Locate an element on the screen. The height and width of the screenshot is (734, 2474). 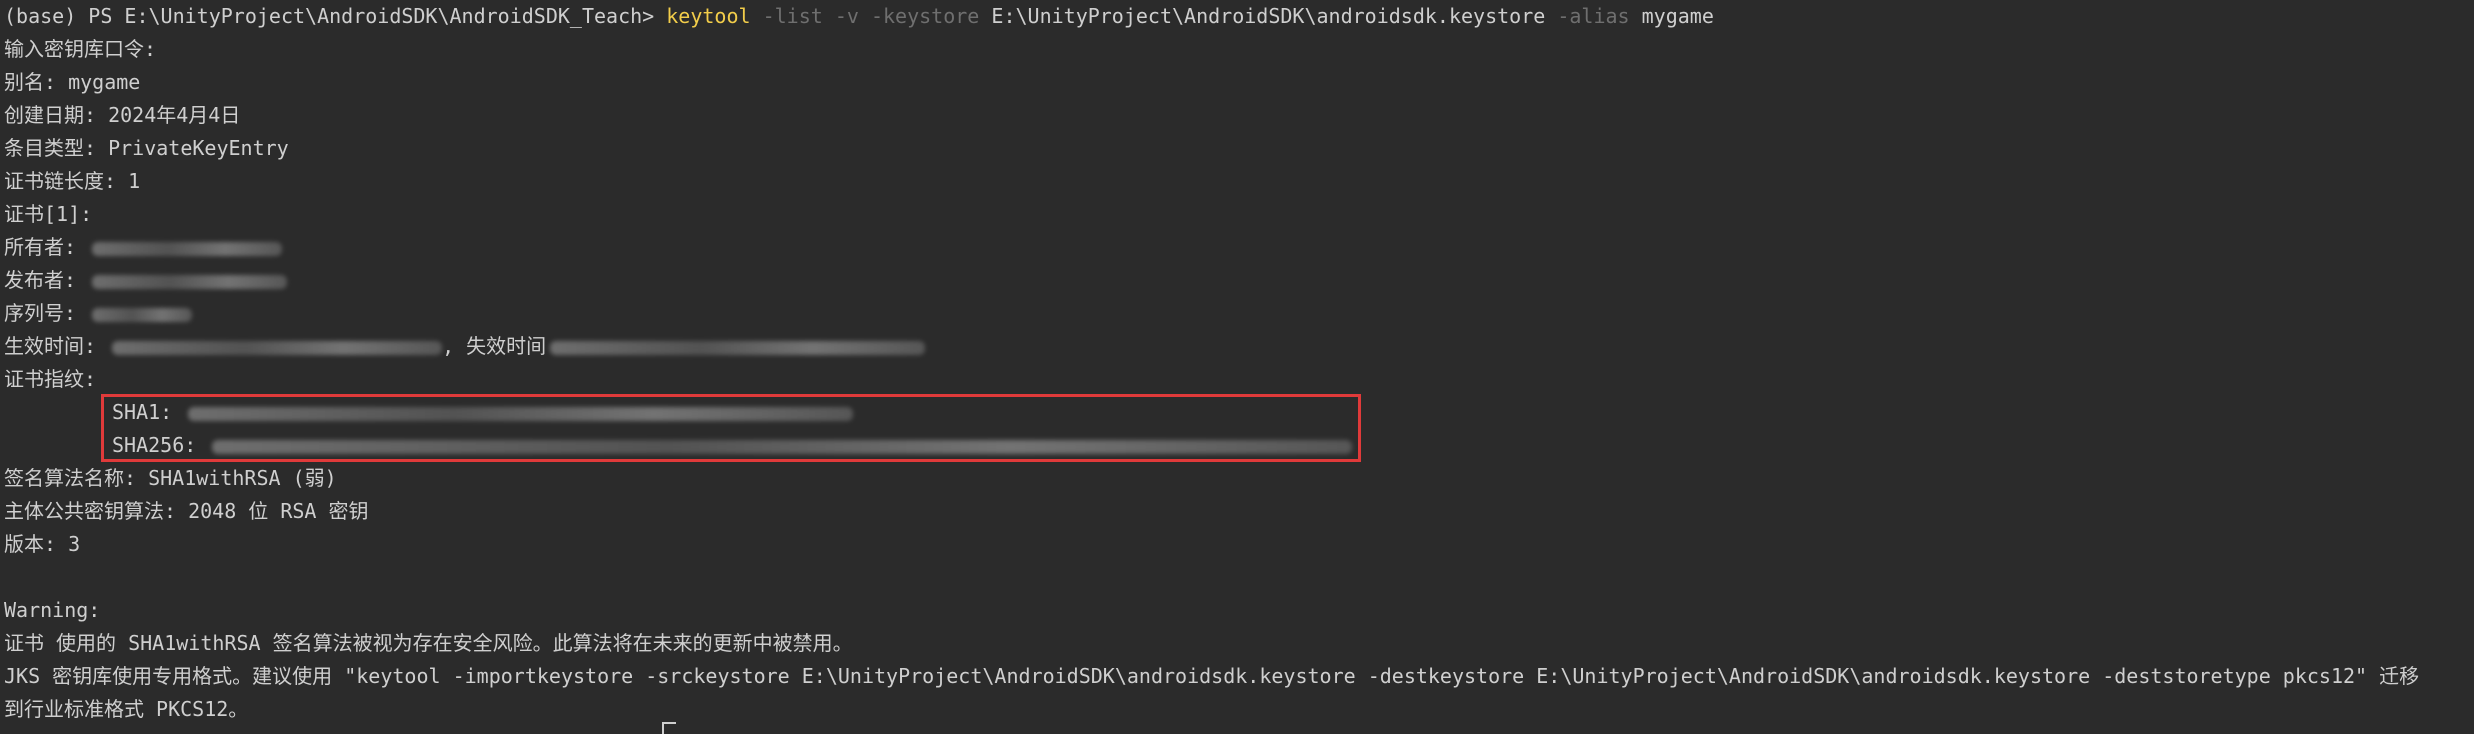
issuer-line: 发布者: is located at coordinates (146, 280).